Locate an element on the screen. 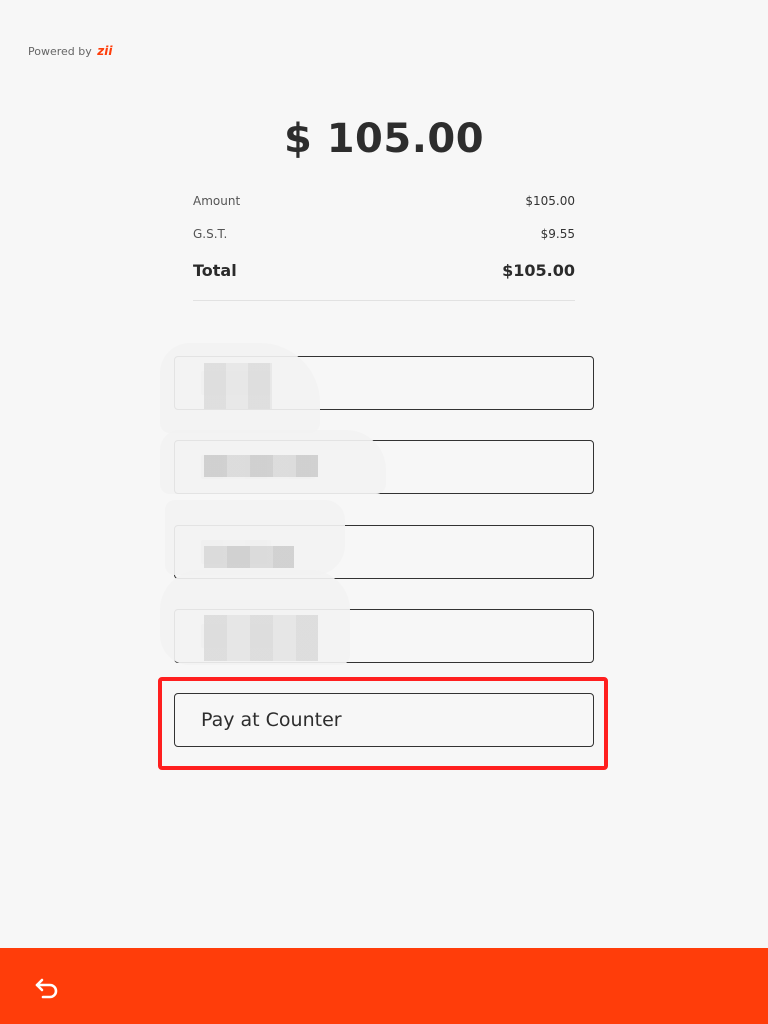 The width and height of the screenshot is (768, 1024). summary-row-total: Total $105.00 is located at coordinates (384, 270).